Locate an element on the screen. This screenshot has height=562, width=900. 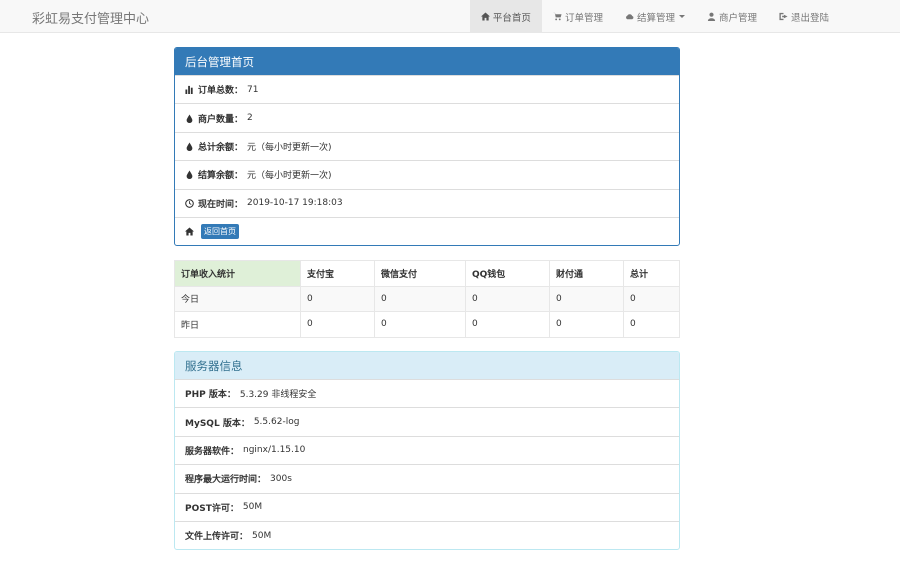
nav-item-merchants: 商户管理 is located at coordinates (732, 16).